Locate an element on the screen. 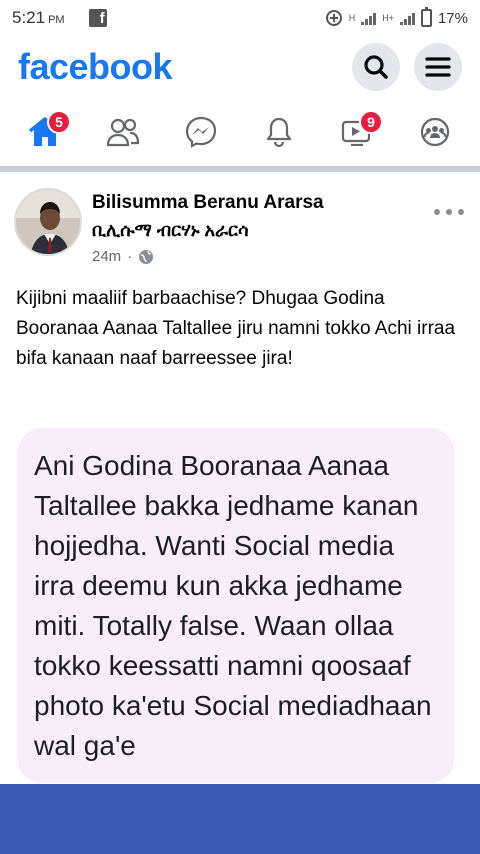  search-button is located at coordinates (376, 67).